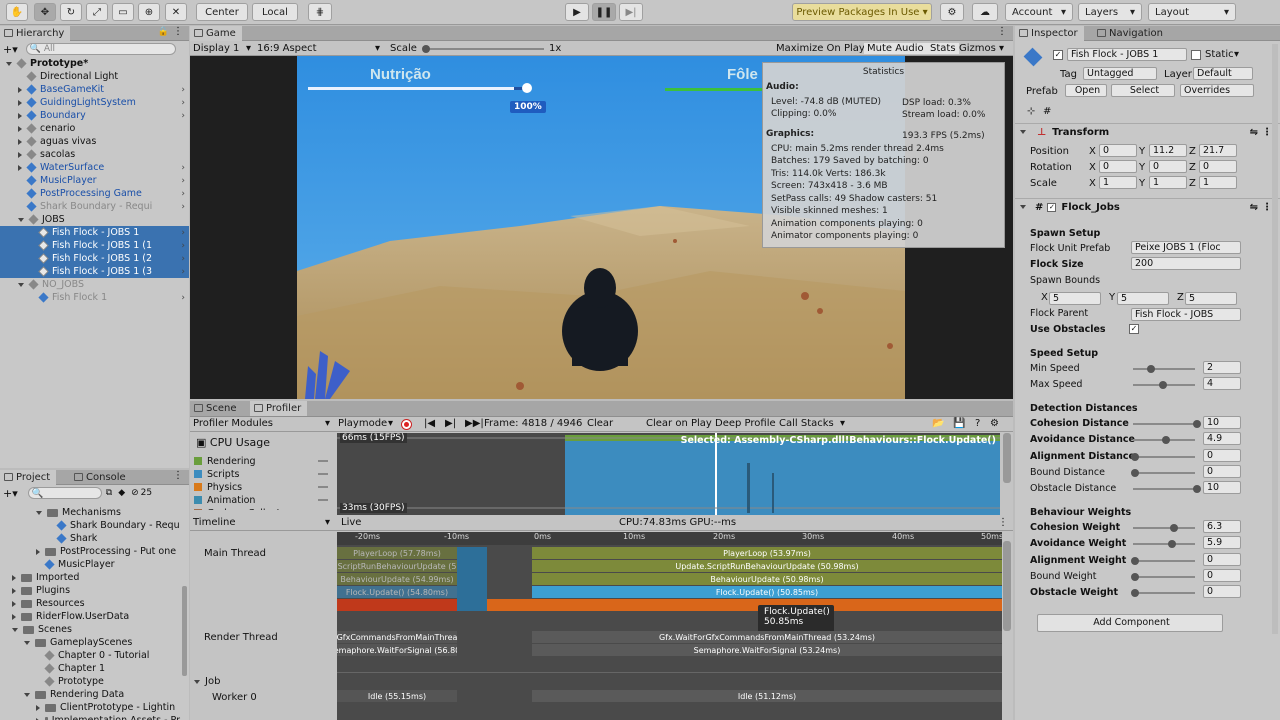  What do you see at coordinates (577, 12) in the screenshot?
I see `play-button: ▶` at bounding box center [577, 12].